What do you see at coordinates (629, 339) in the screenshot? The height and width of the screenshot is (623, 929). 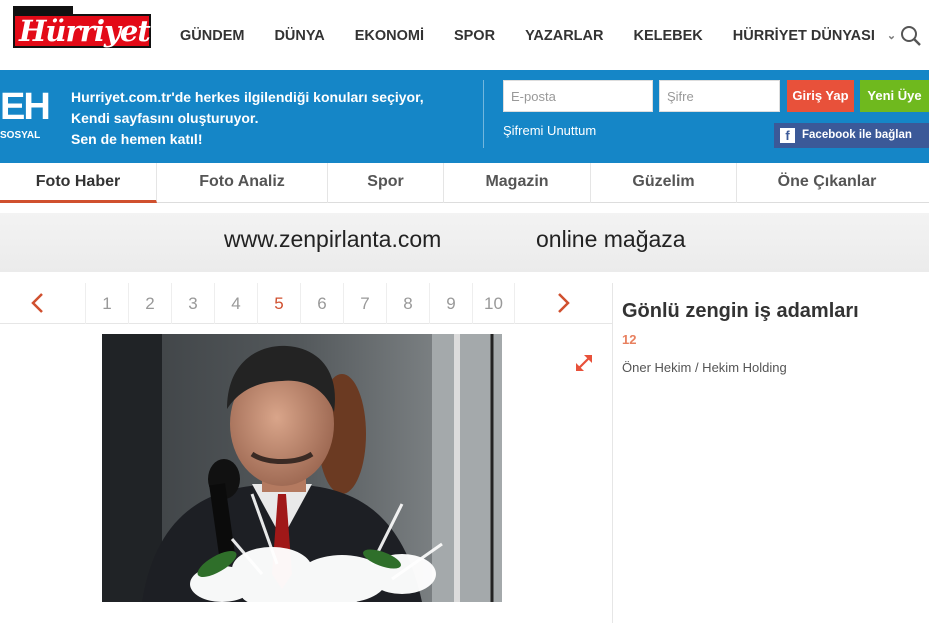 I see `photo-count: 12` at bounding box center [629, 339].